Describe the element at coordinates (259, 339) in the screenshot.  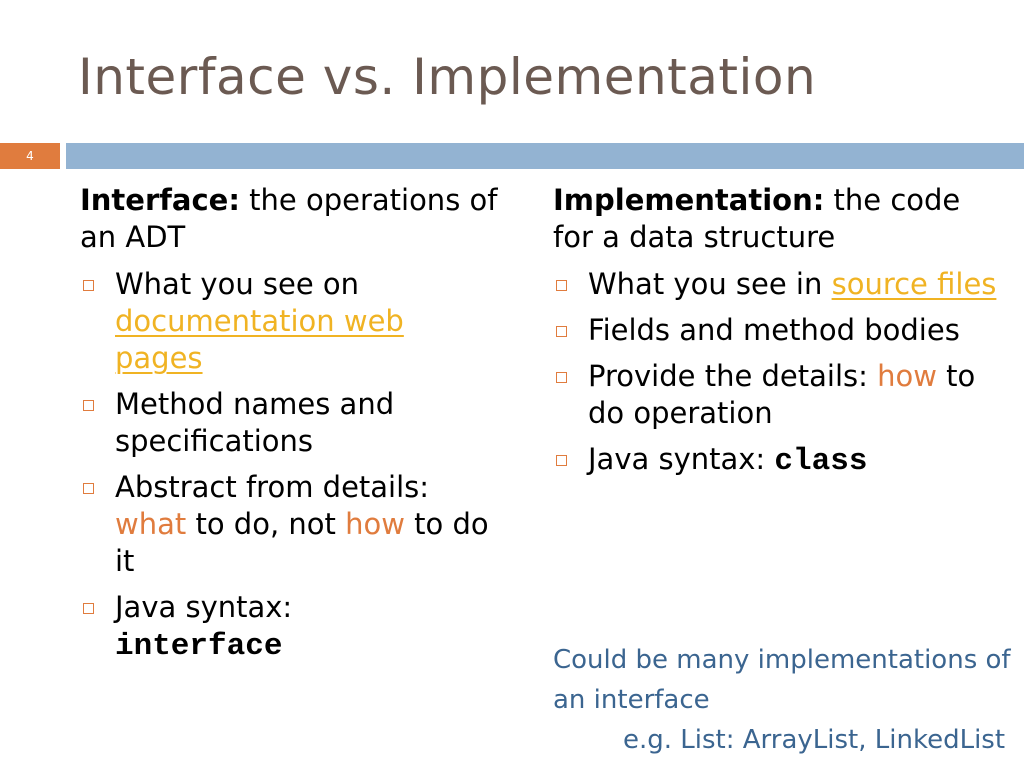
I see `documentation-link: documentation web pages` at that location.